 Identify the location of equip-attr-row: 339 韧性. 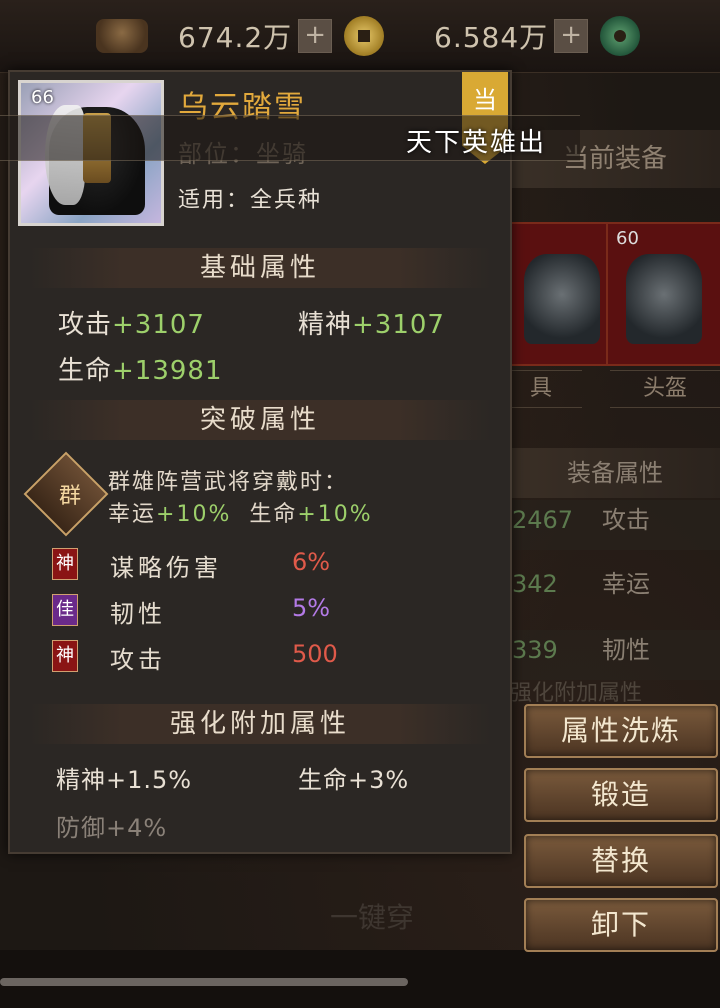
(615, 655).